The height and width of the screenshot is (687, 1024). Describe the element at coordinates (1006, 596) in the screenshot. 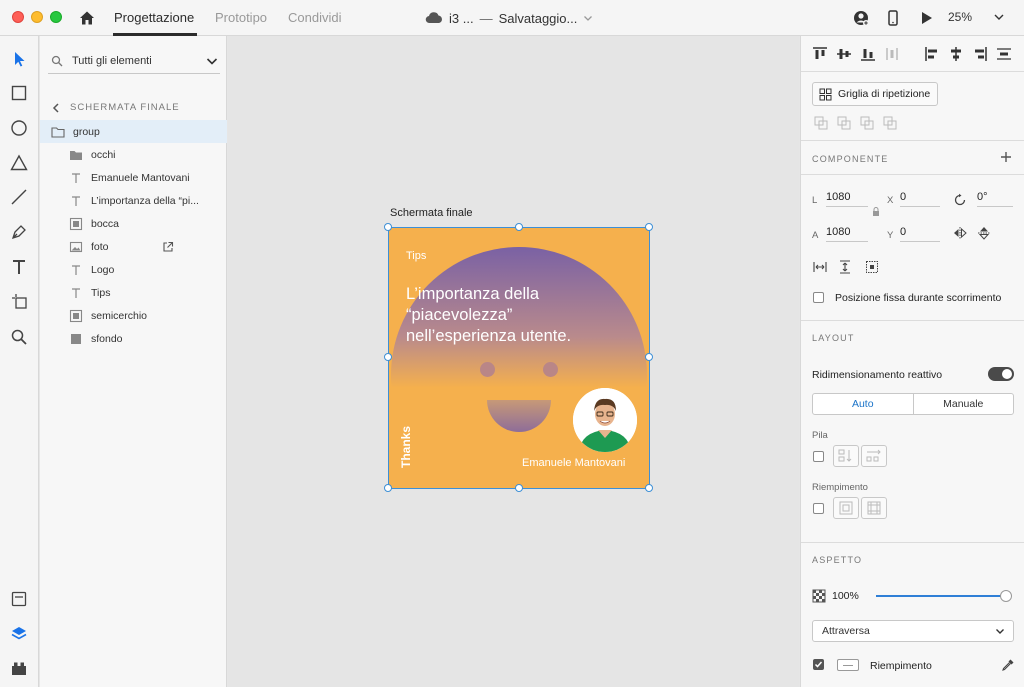

I see `opacity-slider-knob` at that location.